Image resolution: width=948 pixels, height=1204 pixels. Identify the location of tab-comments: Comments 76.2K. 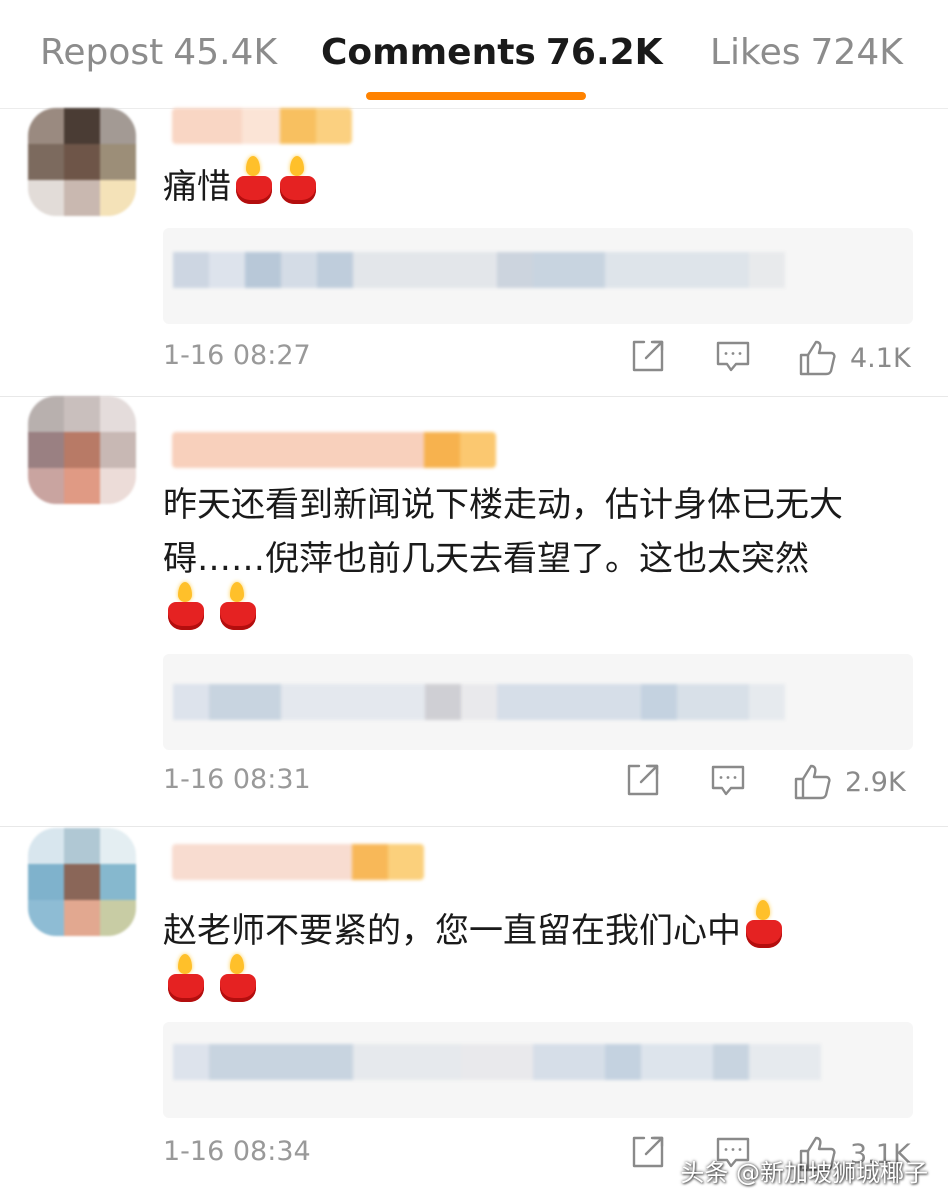
(492, 53).